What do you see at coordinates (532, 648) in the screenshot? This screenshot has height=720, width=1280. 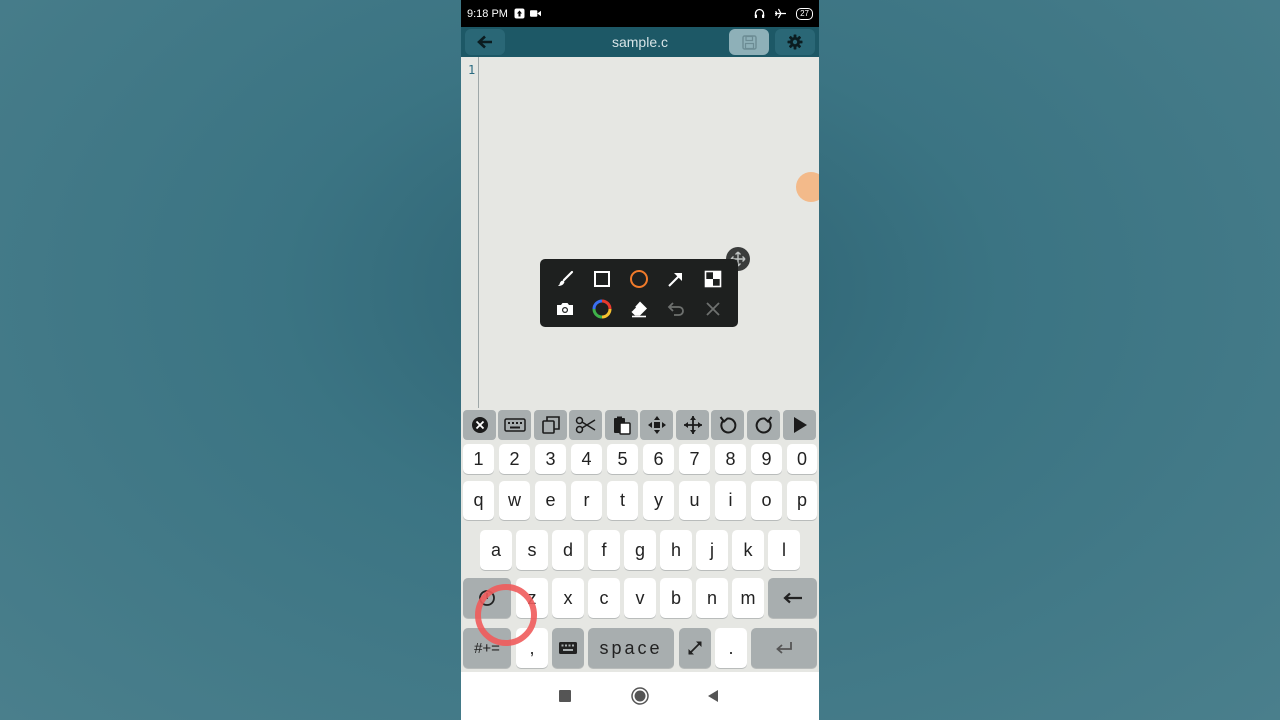 I see `comma-key: ,` at bounding box center [532, 648].